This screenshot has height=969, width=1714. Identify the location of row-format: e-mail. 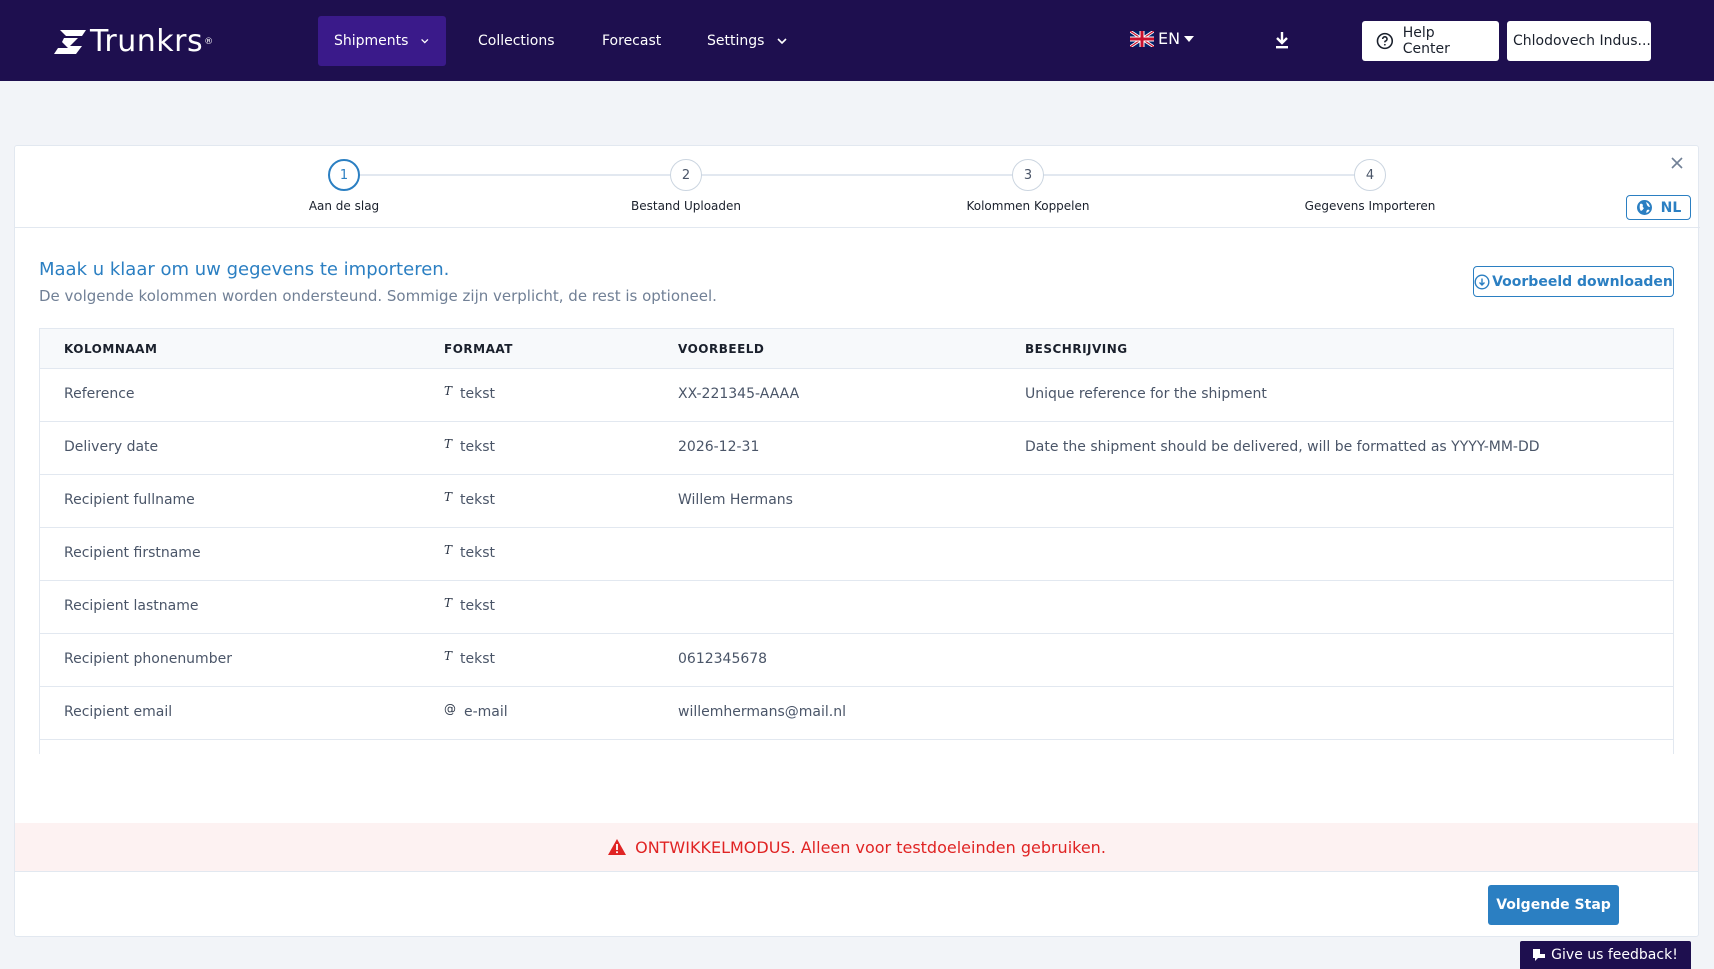
(486, 712).